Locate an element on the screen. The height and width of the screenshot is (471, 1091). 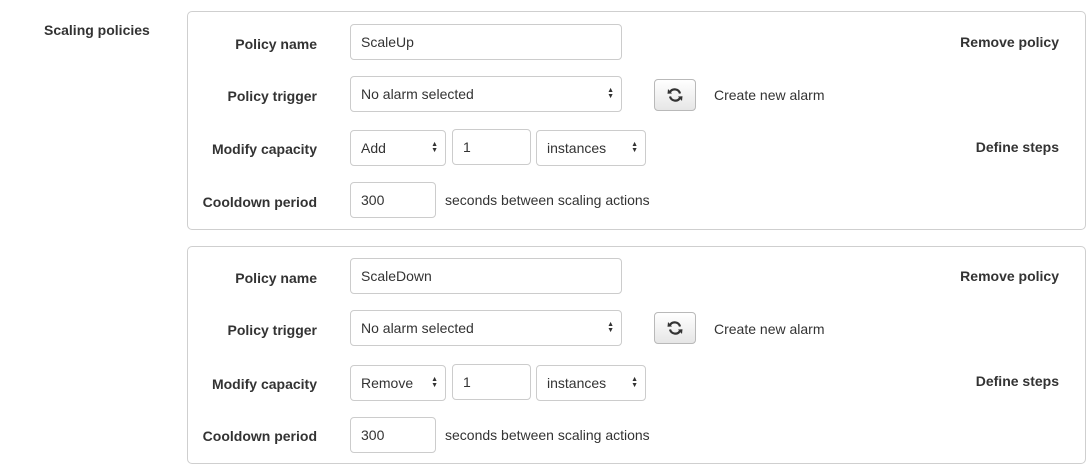
scaling-policies-label: Scaling policies is located at coordinates (97, 30).